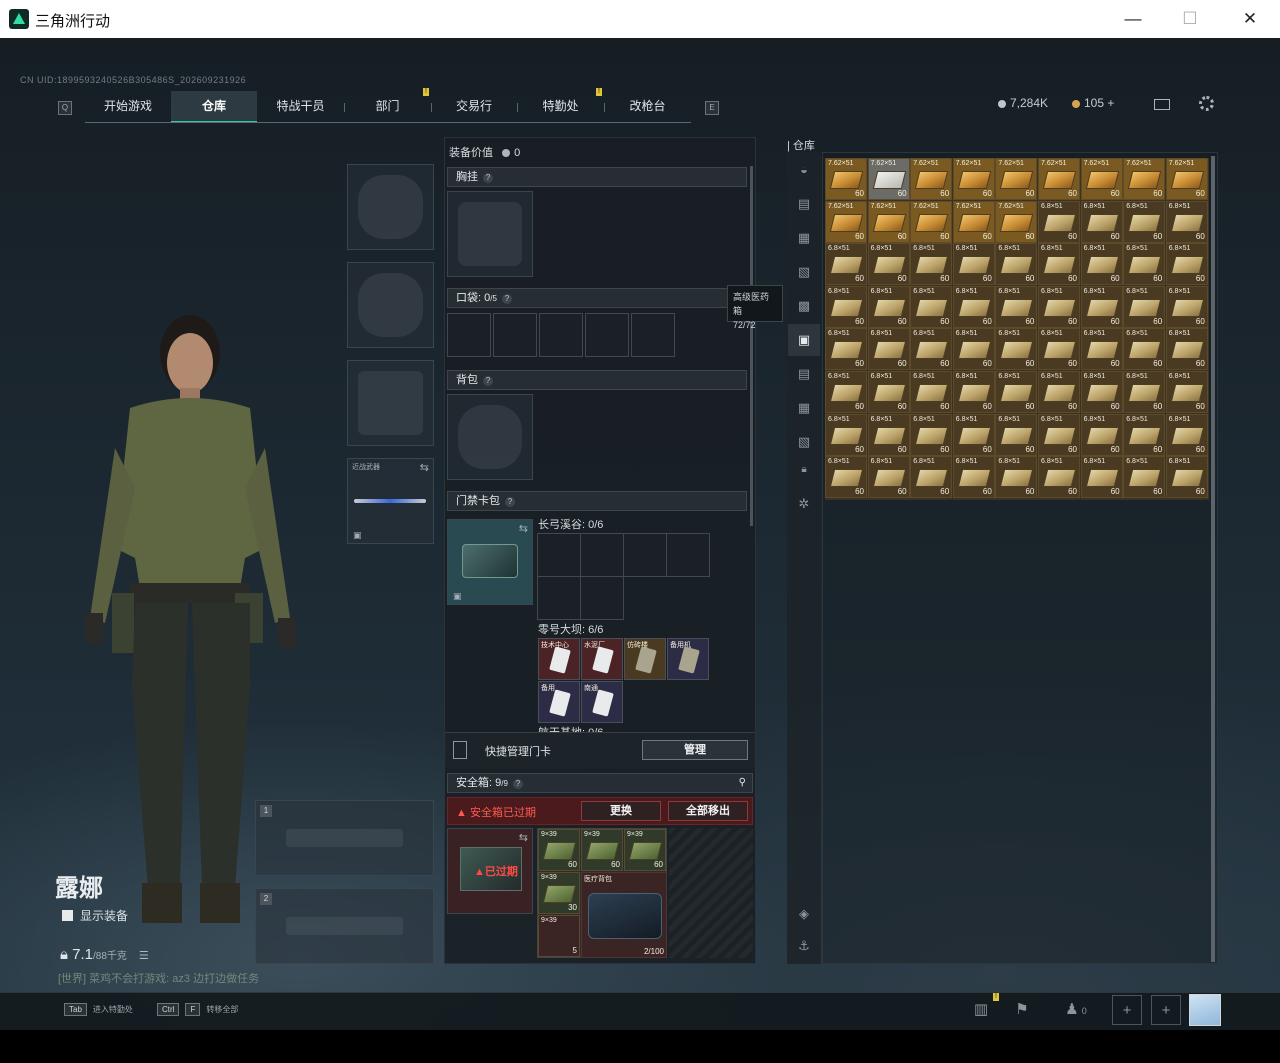 The width and height of the screenshot is (1280, 1063). I want to click on replace-button: 更换, so click(621, 811).